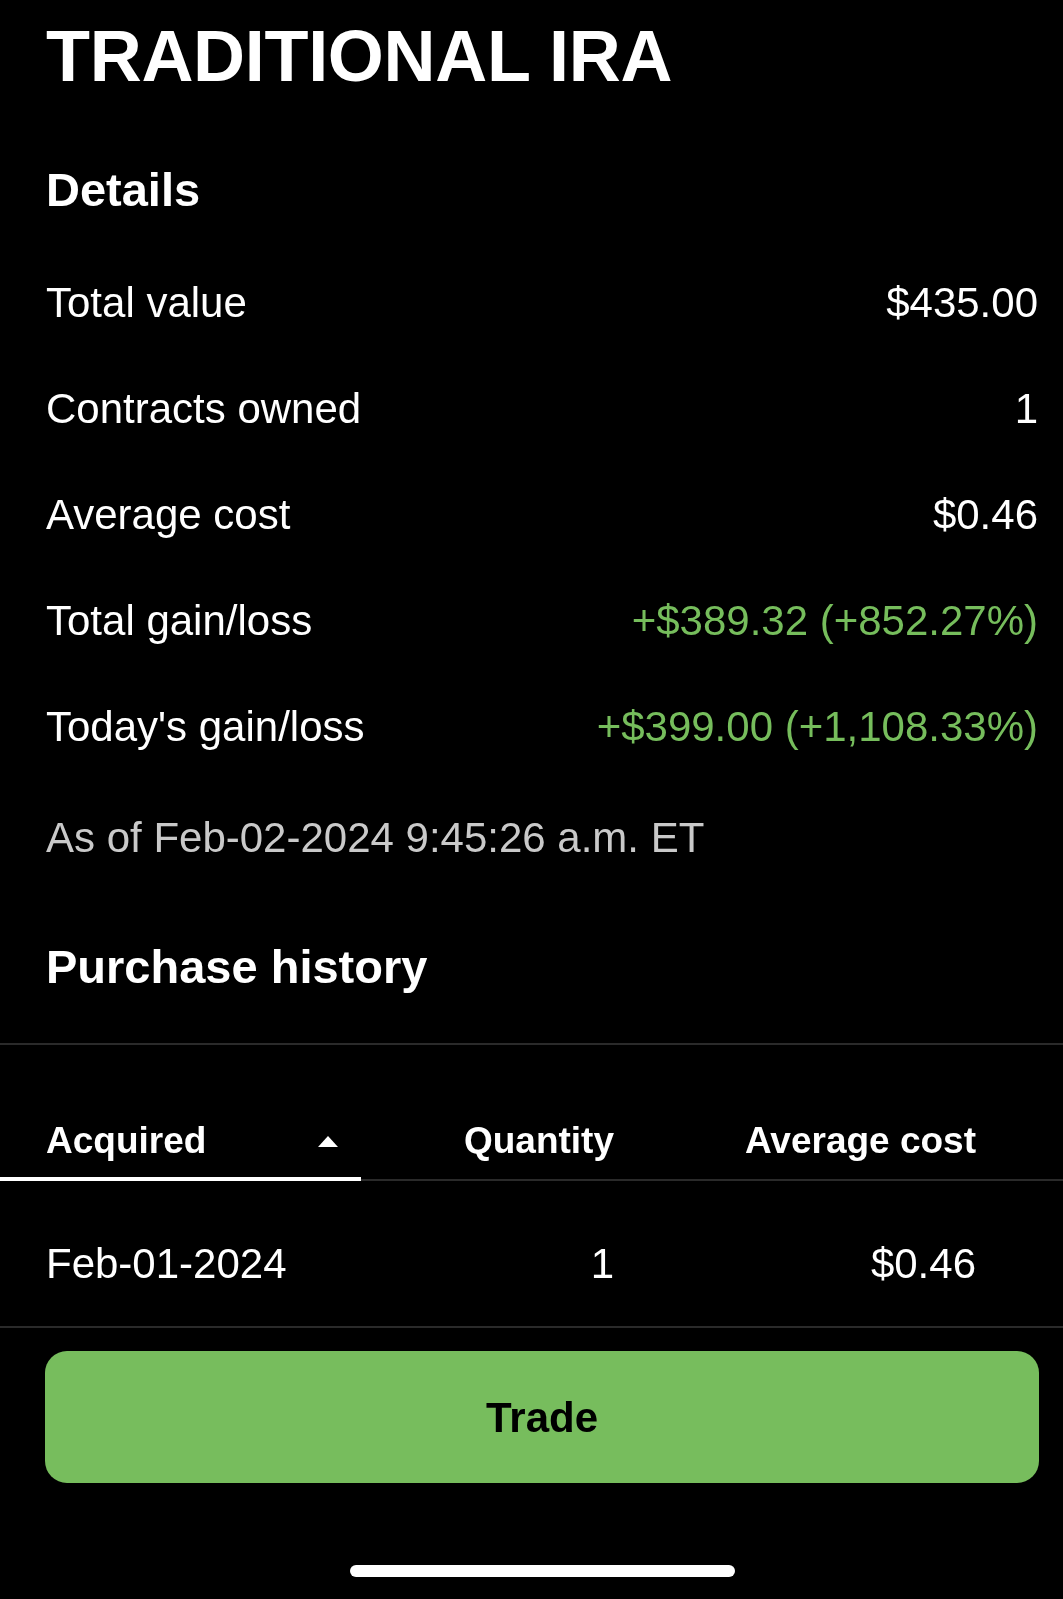 This screenshot has width=1063, height=1599. I want to click on detail-value: 1, so click(1026, 409).